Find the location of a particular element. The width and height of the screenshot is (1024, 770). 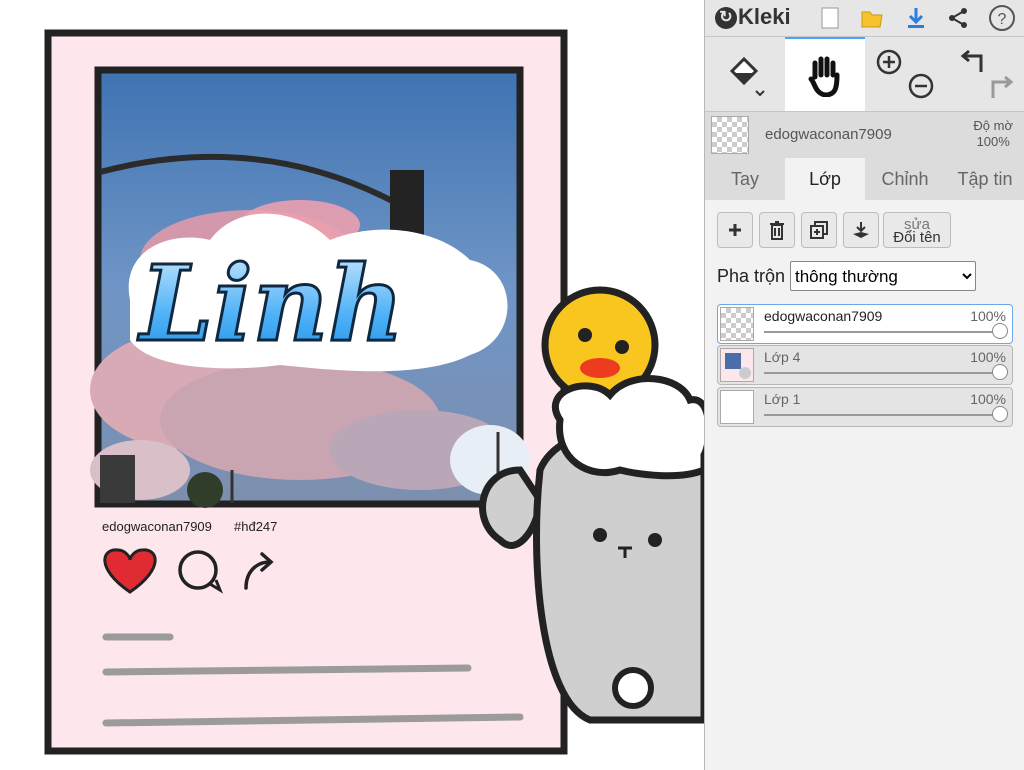

open-folder-icon is located at coordinates (872, 18).